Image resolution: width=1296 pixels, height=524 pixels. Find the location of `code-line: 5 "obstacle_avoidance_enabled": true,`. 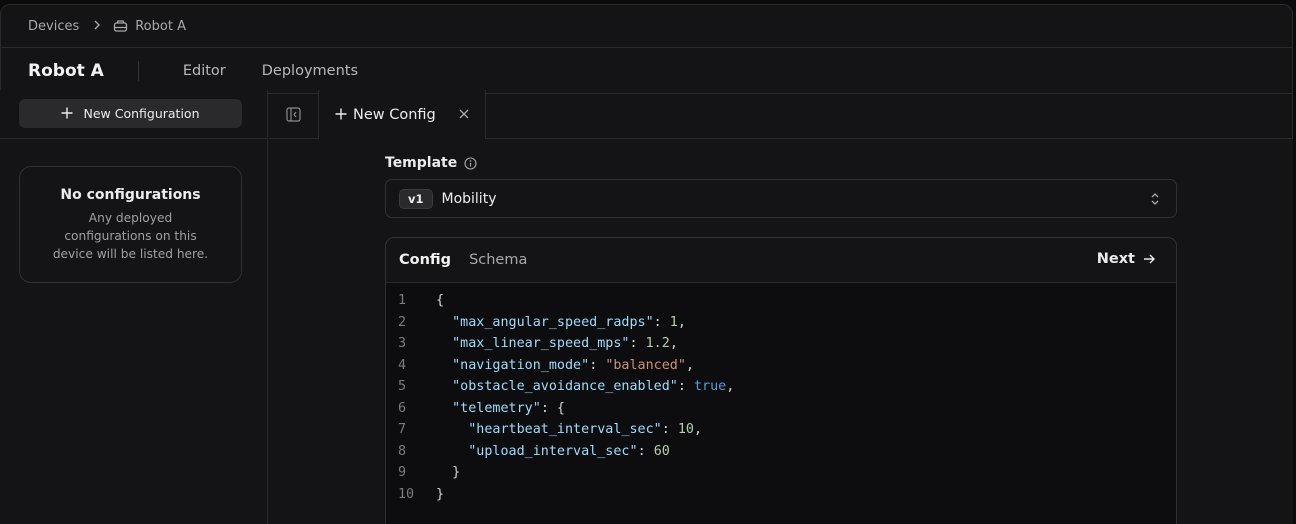

code-line: 5 "obstacle_avoidance_enabled": true, is located at coordinates (781, 387).